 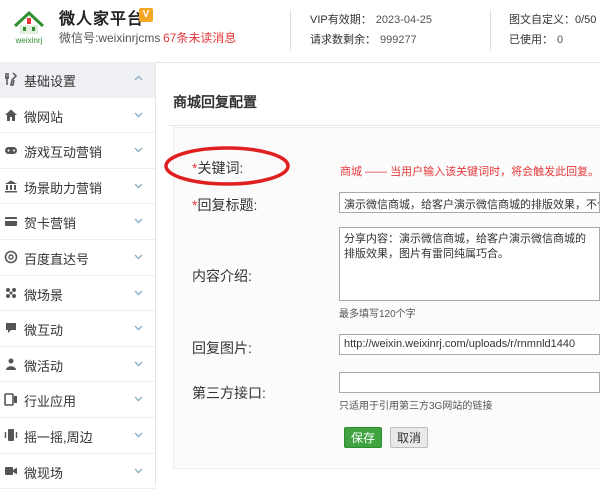 I want to click on gamepad-icon, so click(x=11, y=151).